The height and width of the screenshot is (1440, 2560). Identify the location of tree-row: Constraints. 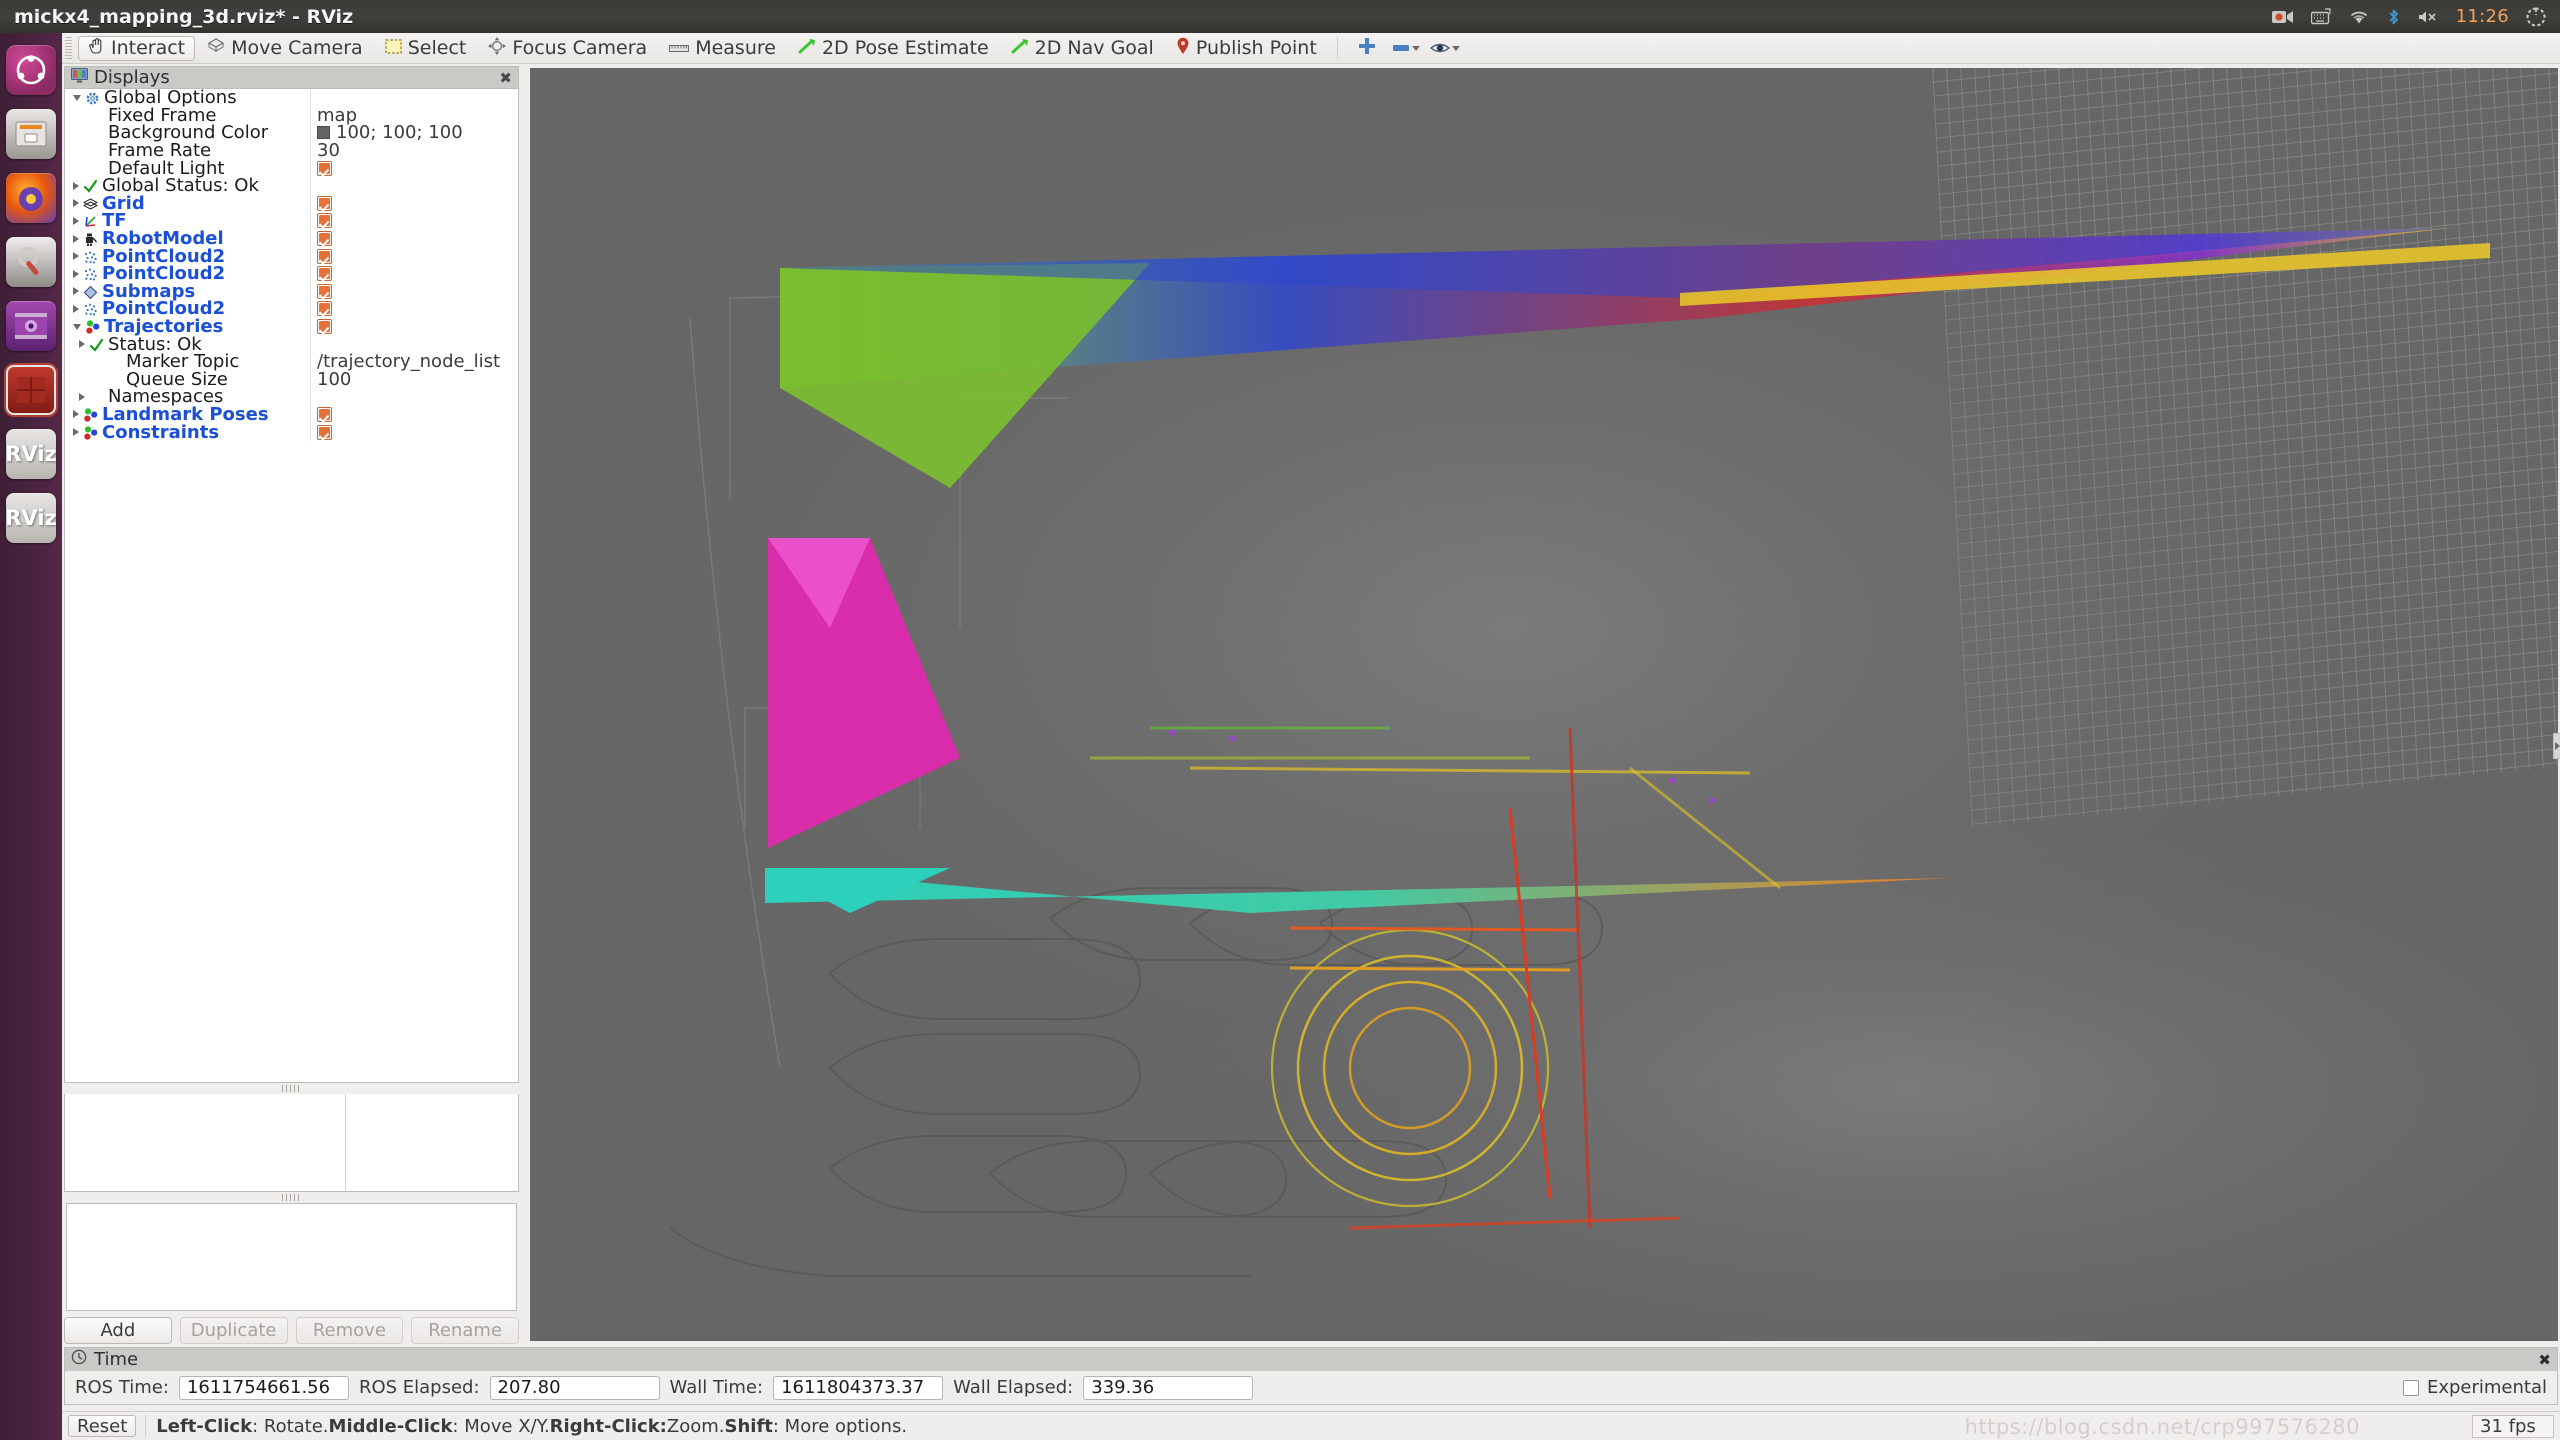
(291, 432).